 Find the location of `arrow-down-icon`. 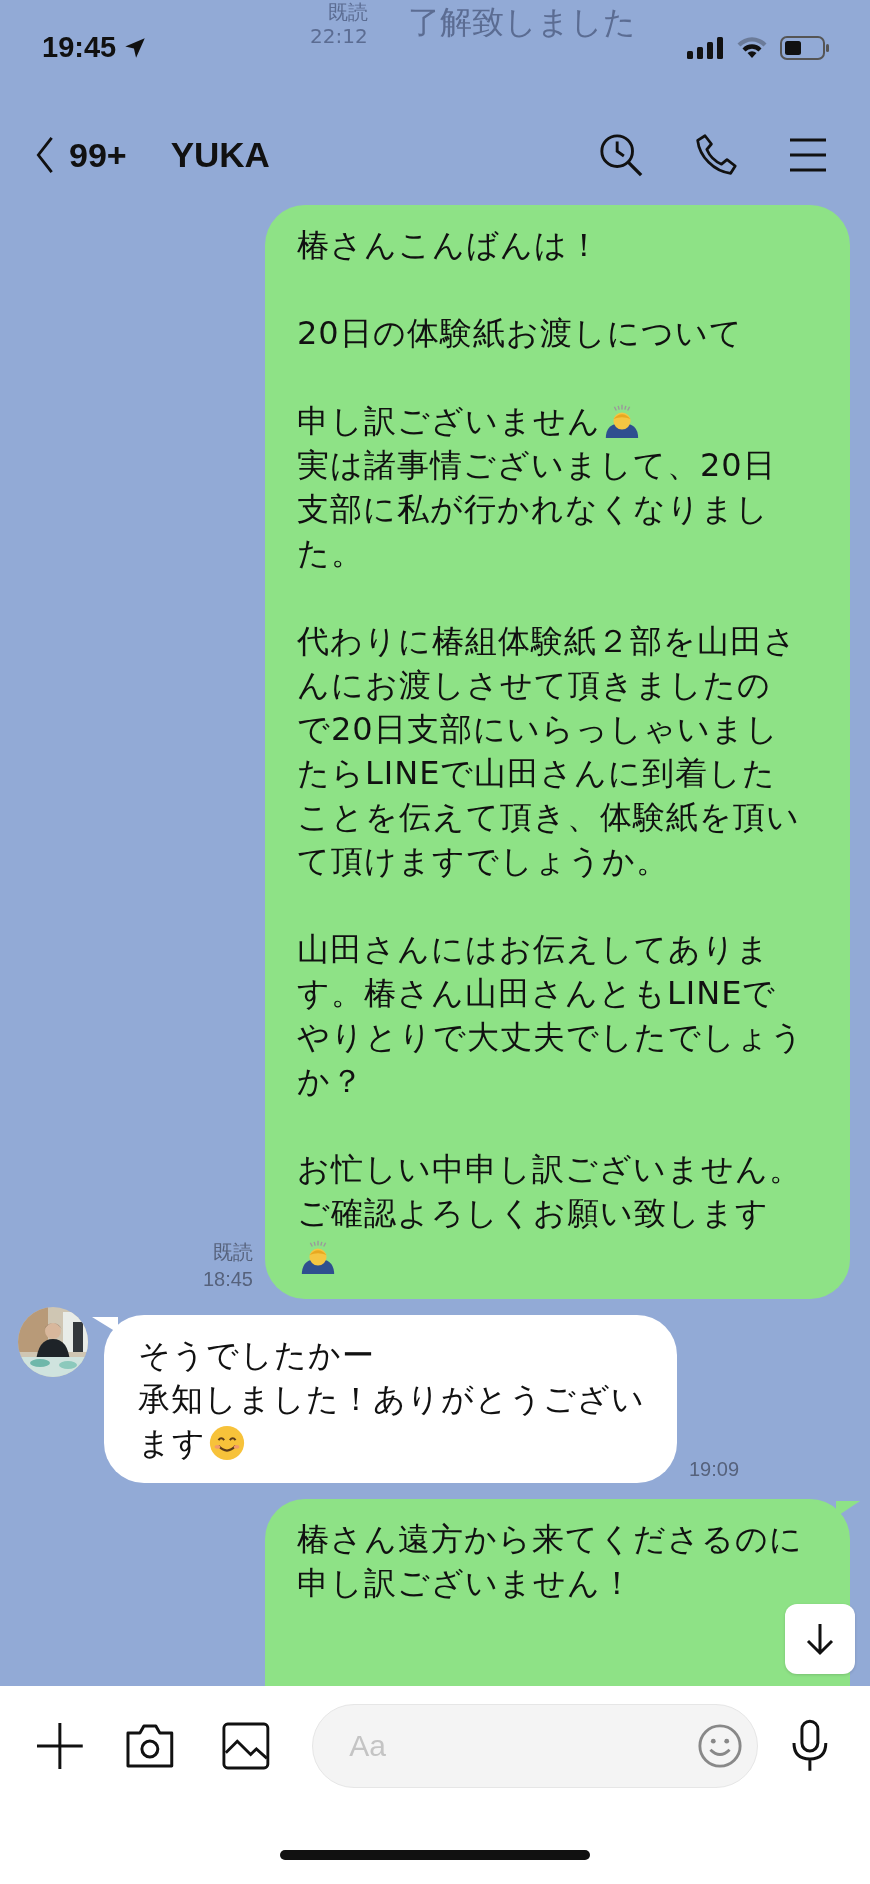

arrow-down-icon is located at coordinates (820, 1639).